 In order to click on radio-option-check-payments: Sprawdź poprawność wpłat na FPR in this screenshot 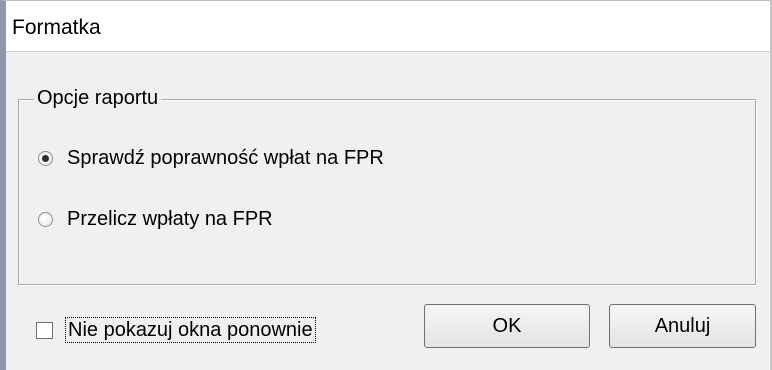, I will do `click(211, 158)`.